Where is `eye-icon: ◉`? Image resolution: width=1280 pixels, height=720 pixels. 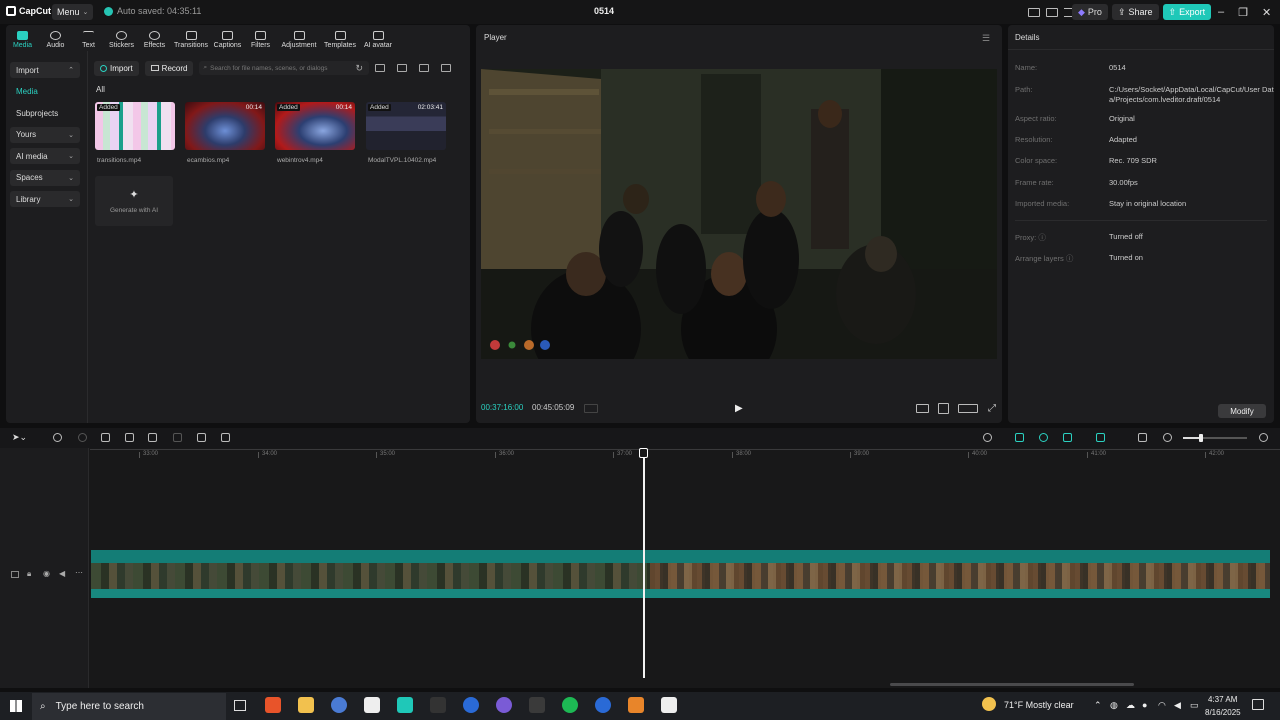
eye-icon: ◉ is located at coordinates (46, 573).